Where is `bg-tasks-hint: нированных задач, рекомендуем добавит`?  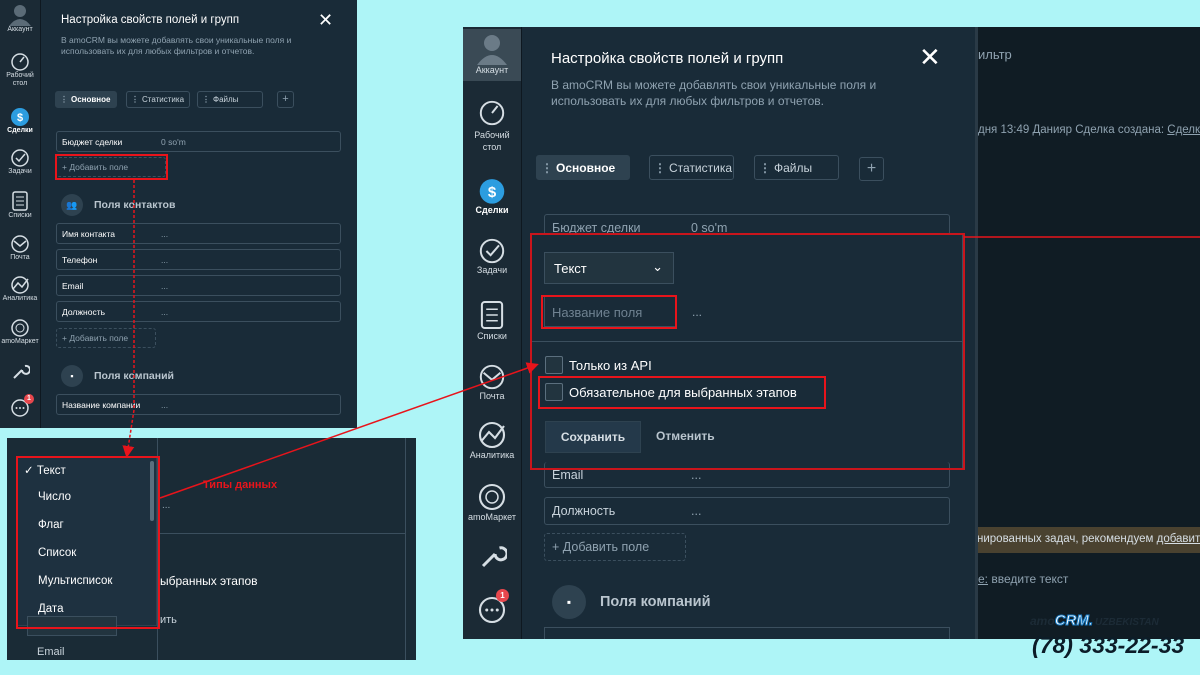 bg-tasks-hint: нированных задач, рекомендуем добавит is located at coordinates (1086, 540).